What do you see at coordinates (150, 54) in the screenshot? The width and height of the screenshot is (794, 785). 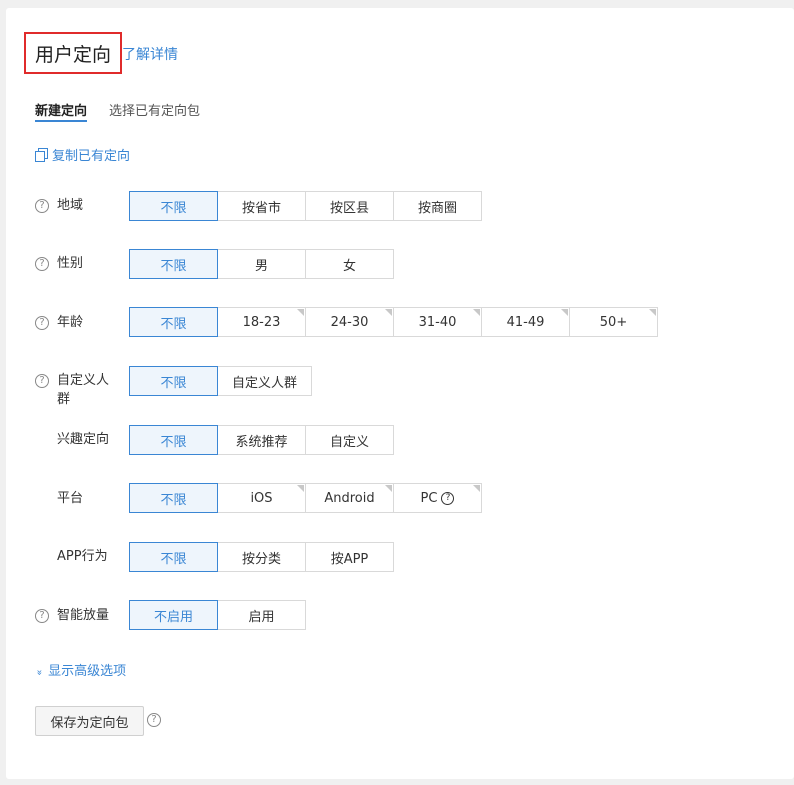 I see `learn-more-link: 了解详情` at bounding box center [150, 54].